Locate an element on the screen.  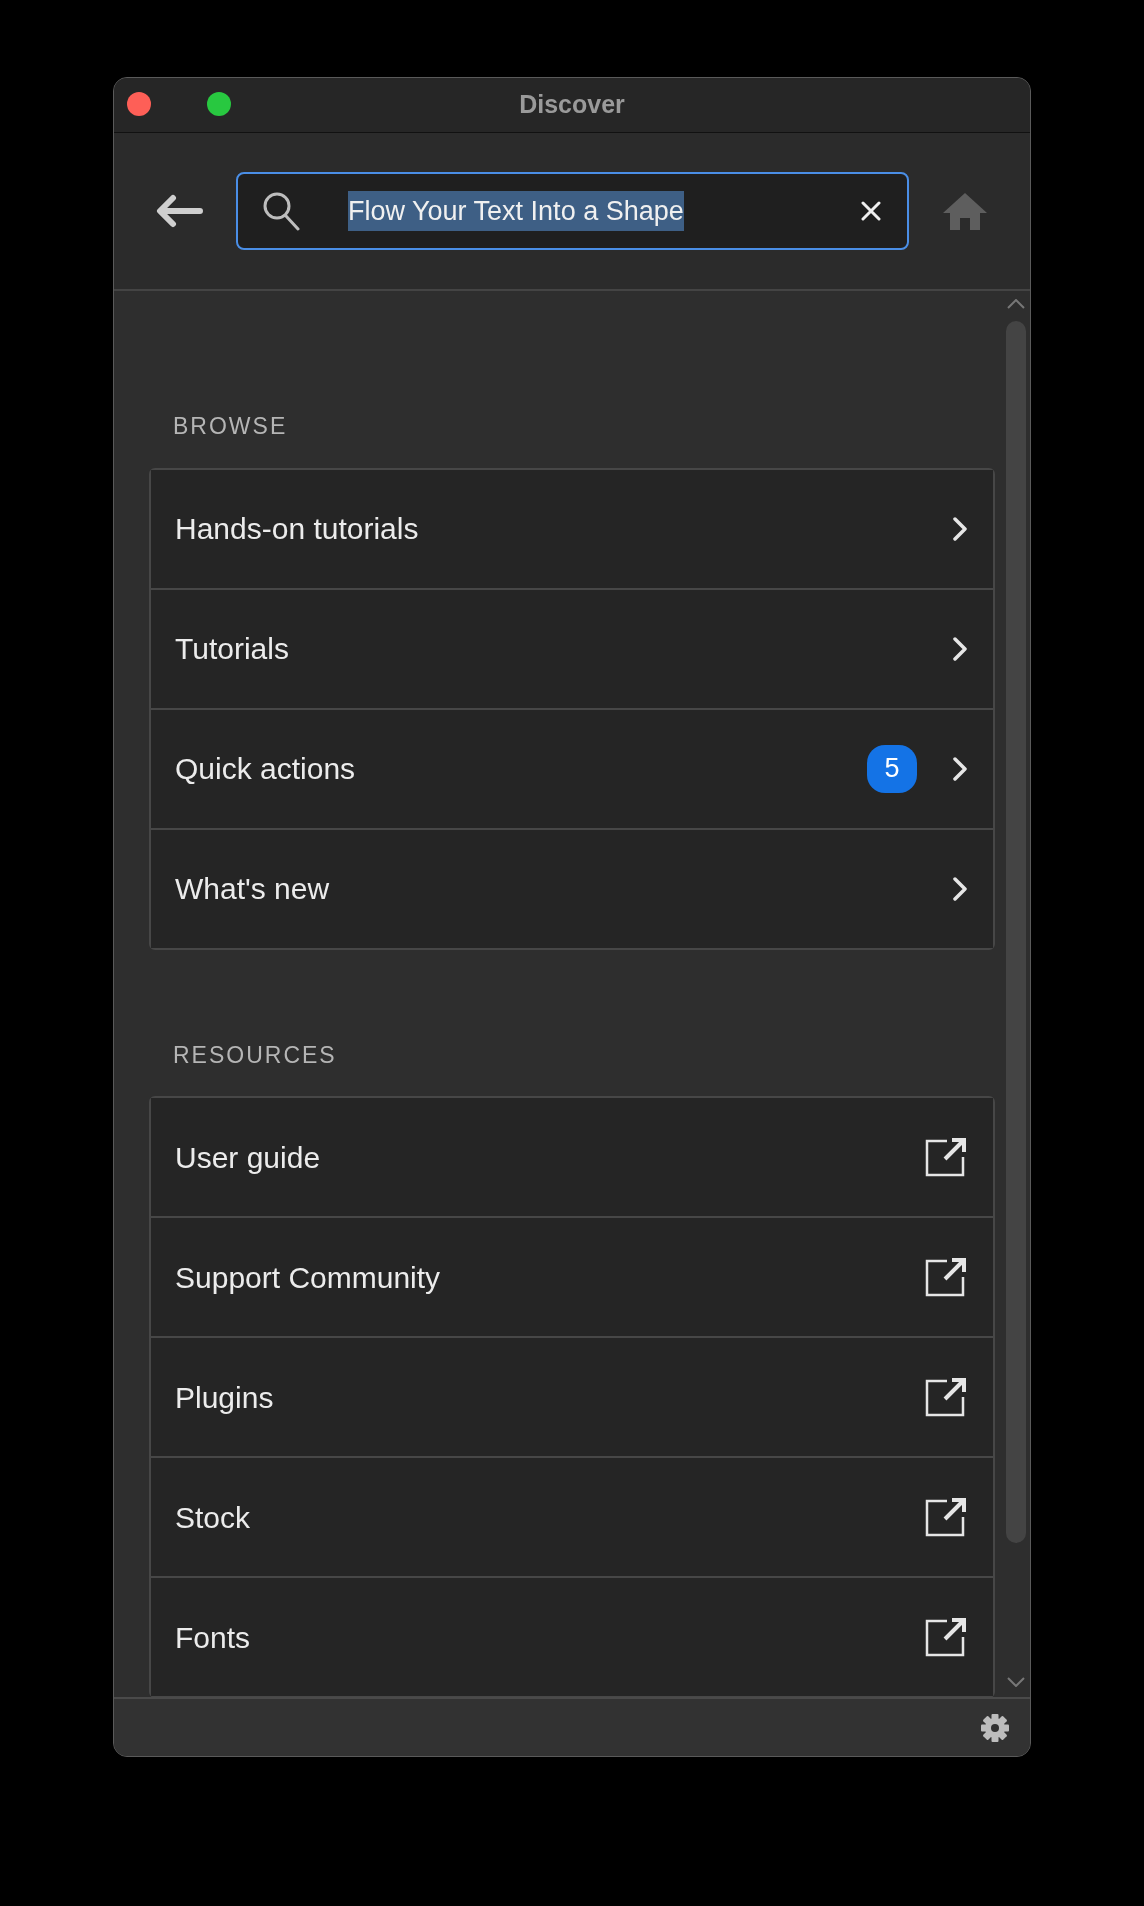
item-label: User guide is located at coordinates (248, 1157).